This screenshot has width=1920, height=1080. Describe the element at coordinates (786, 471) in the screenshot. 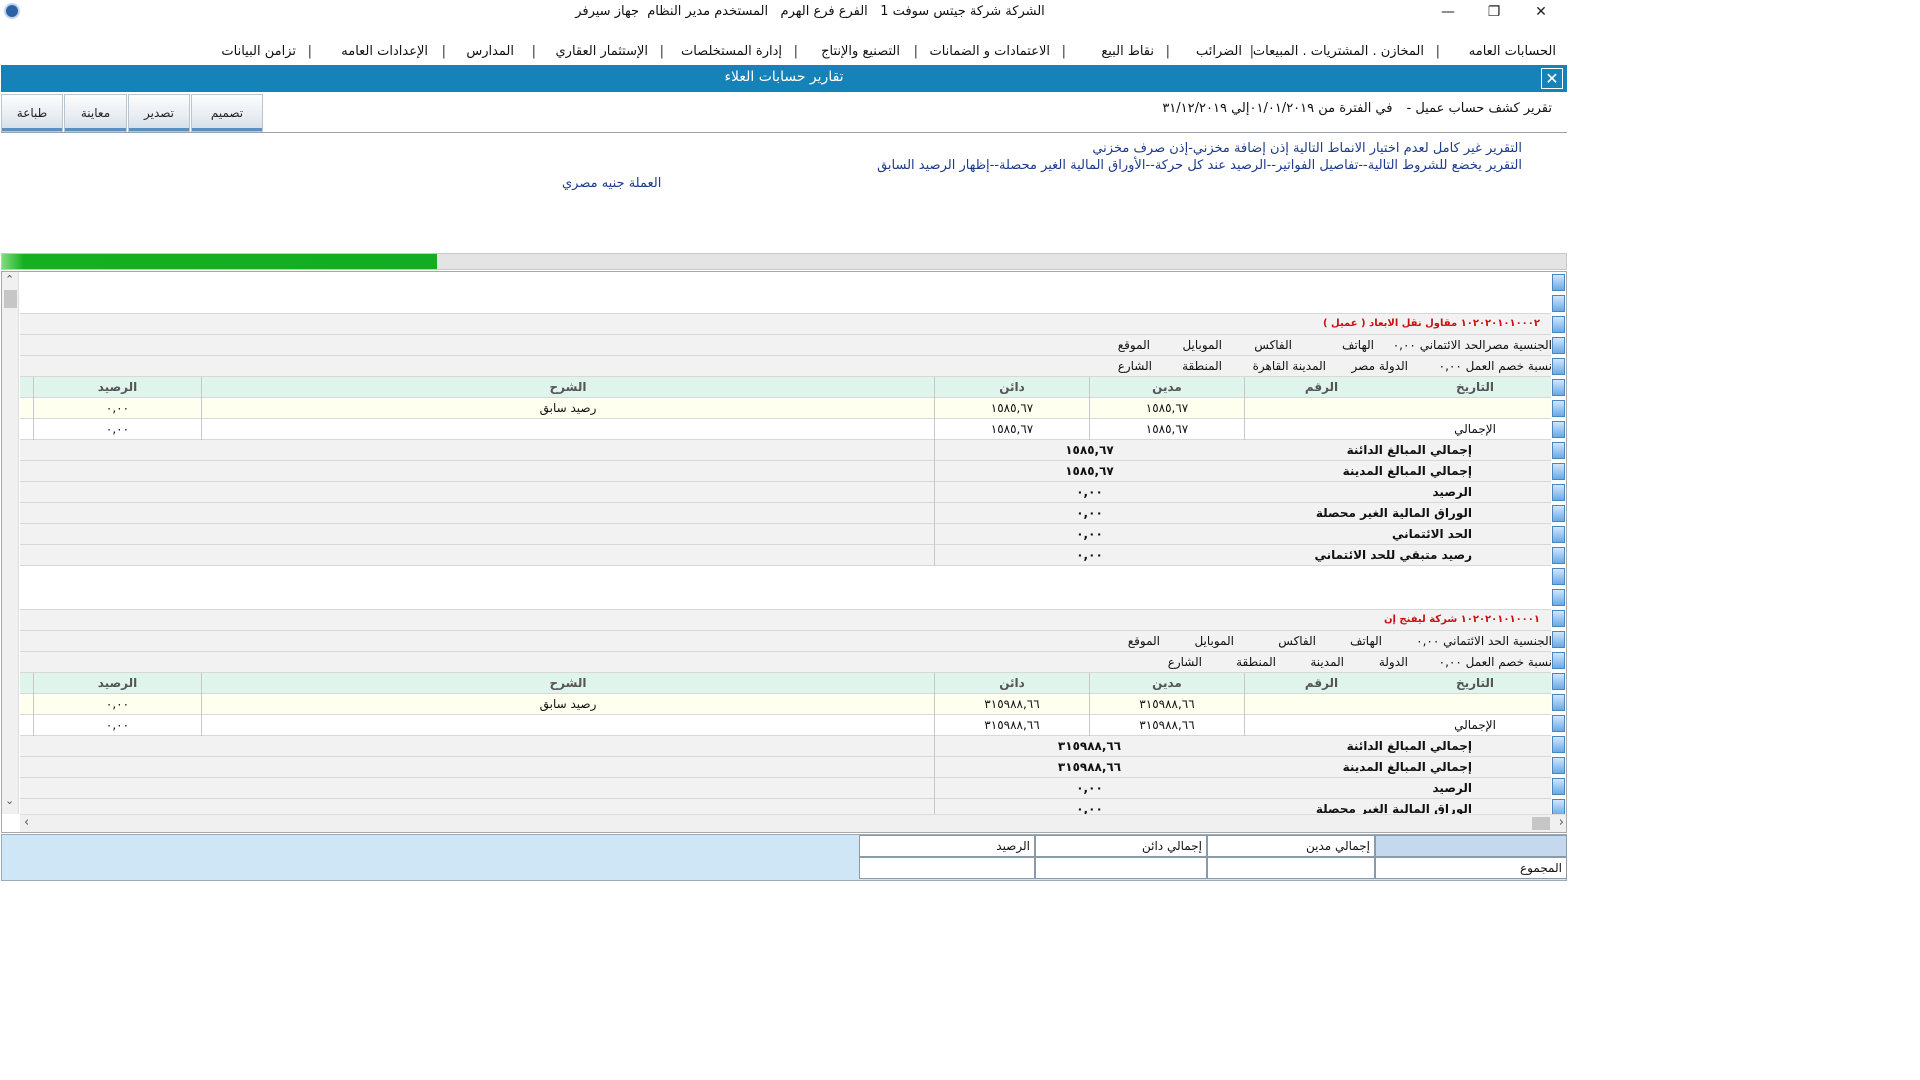

I see `total-row: إجمالي المبالغ المدينة ١٥٨٥,٦٧` at that location.